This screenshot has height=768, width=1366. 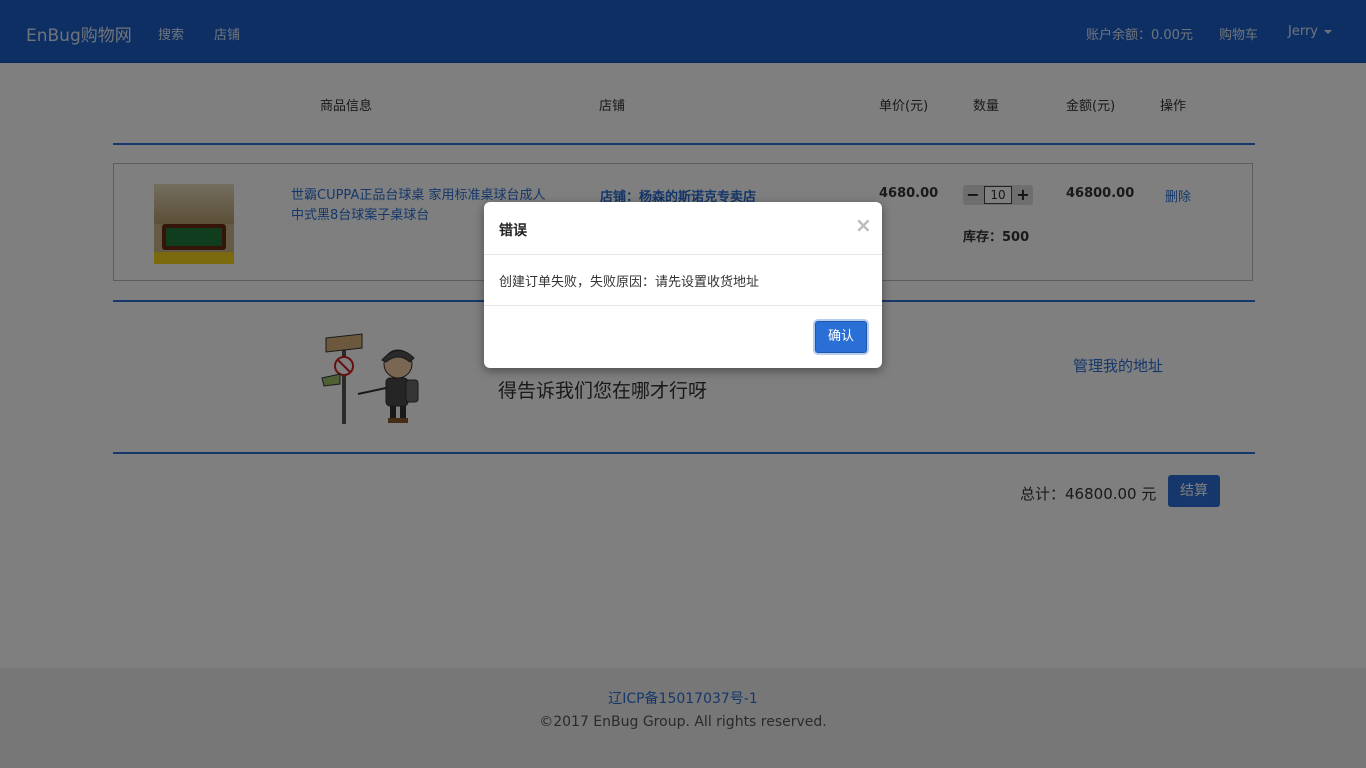 I want to click on error-dialog: 错误 × 创建订单失败，失败原因：请先设置收货地址 确认, so click(x=683, y=285).